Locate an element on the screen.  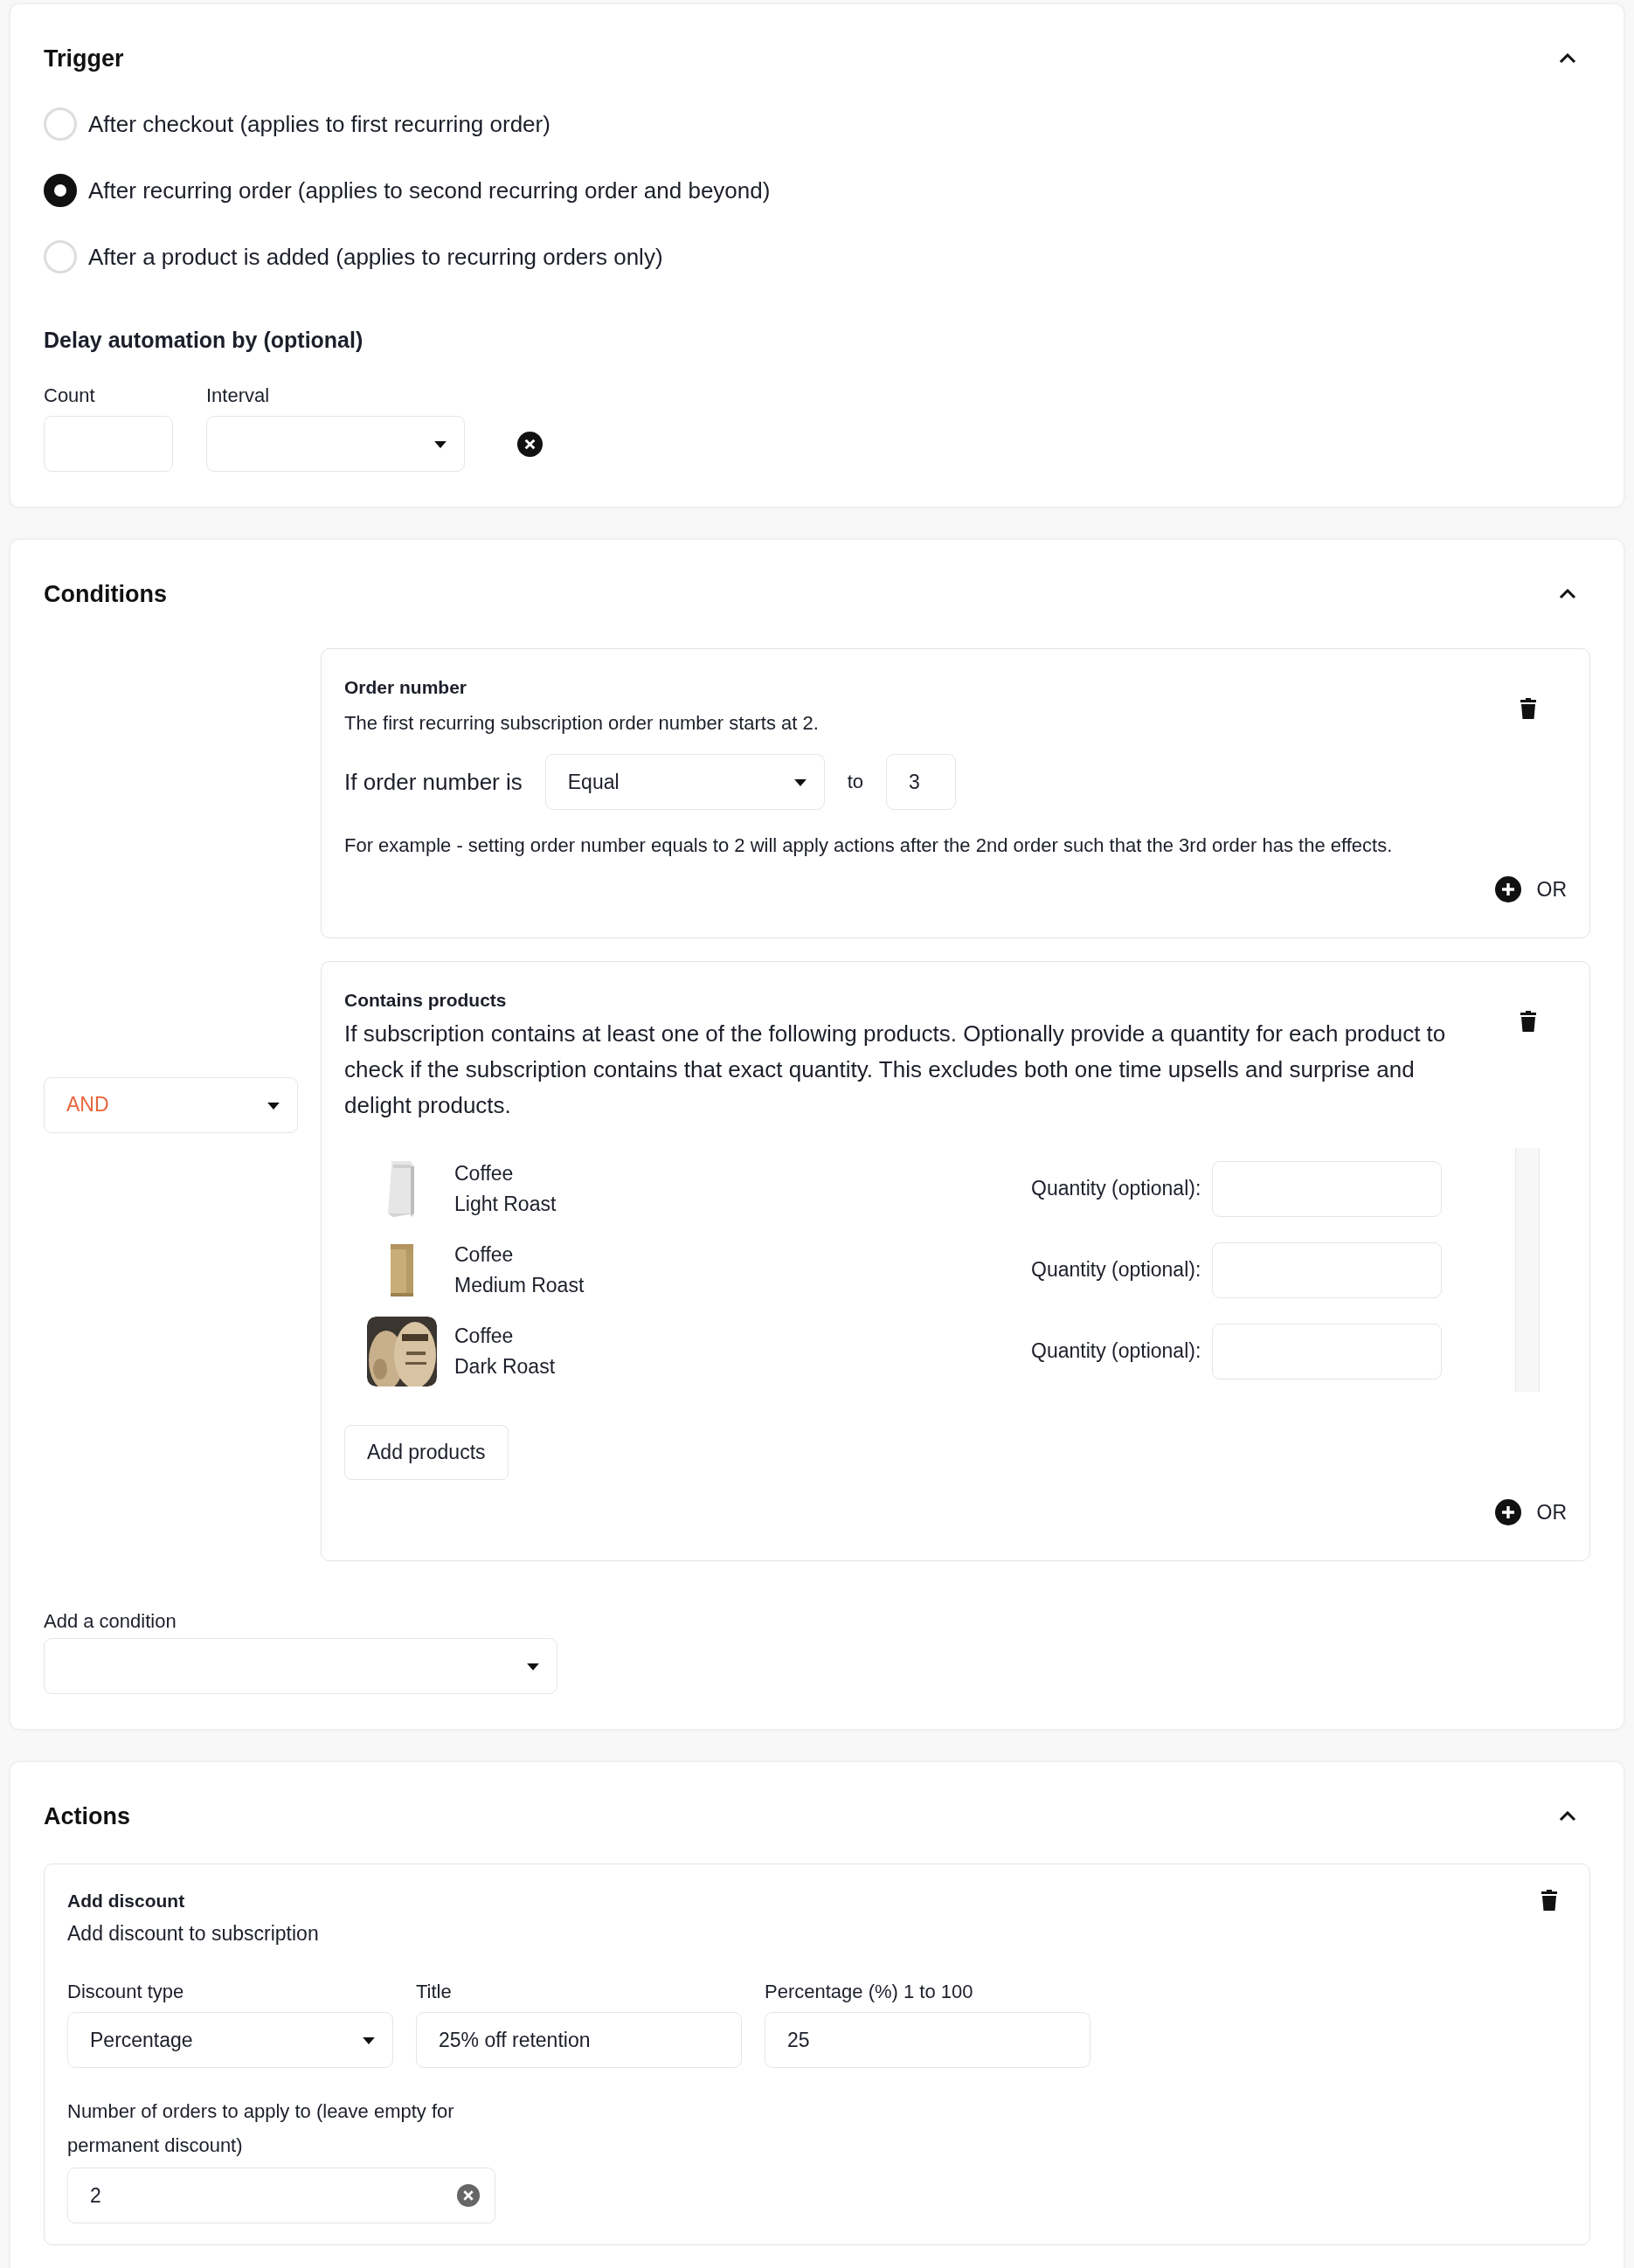
title-label: Title is located at coordinates (434, 1992).